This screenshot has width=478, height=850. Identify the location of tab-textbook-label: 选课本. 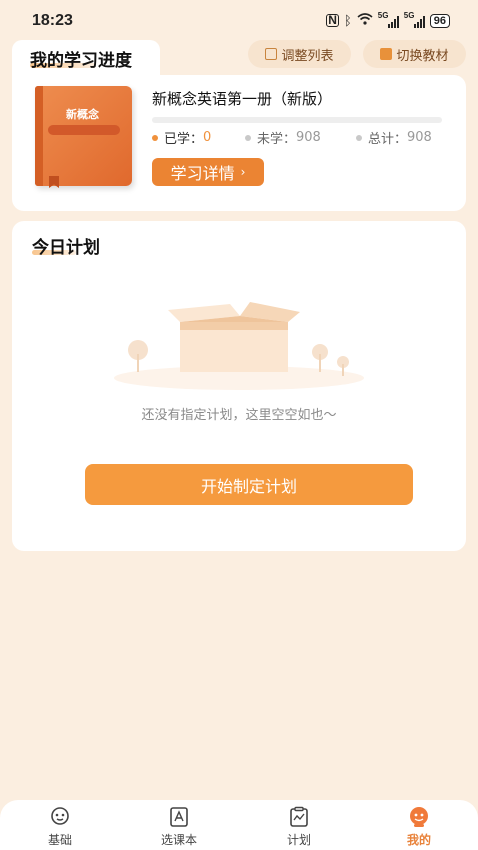
(178, 840).